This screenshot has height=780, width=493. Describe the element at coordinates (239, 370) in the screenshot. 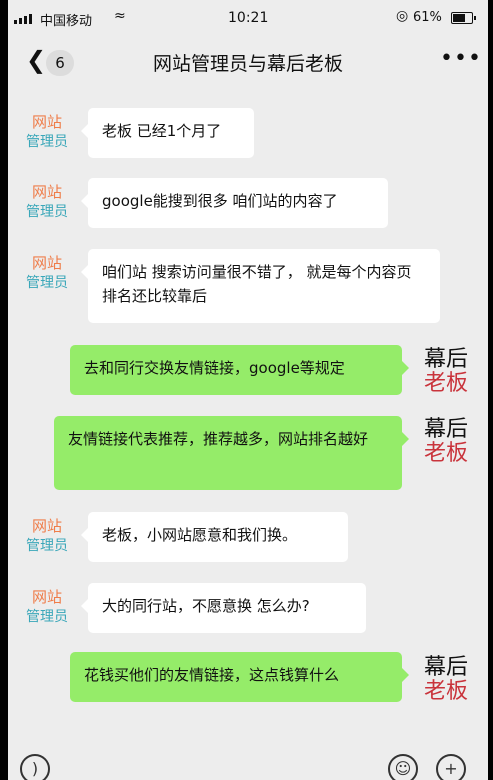

I see `message-bubble-boss: 去和同行交换友情链接，google等规定` at that location.